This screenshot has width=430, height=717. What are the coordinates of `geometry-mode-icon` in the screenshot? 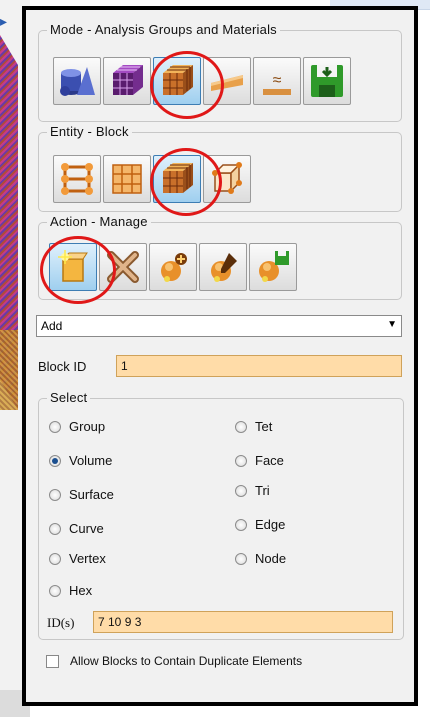 It's located at (77, 81).